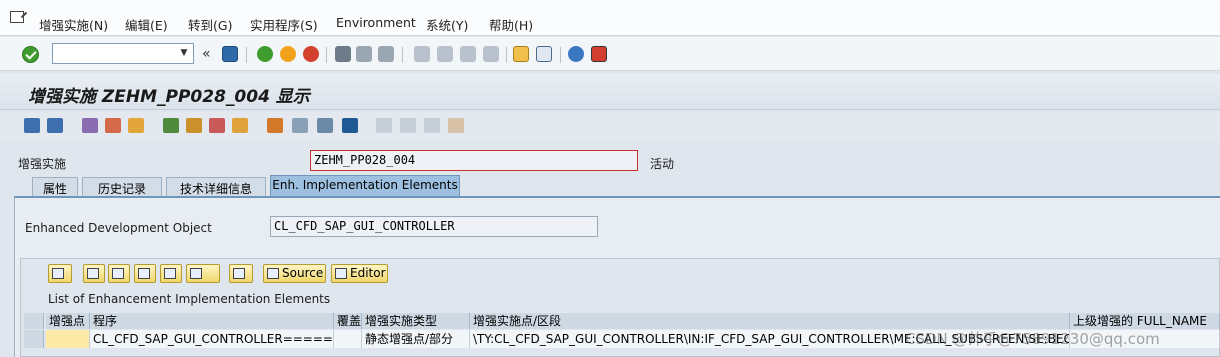  What do you see at coordinates (230, 54) in the screenshot?
I see `save-icon` at bounding box center [230, 54].